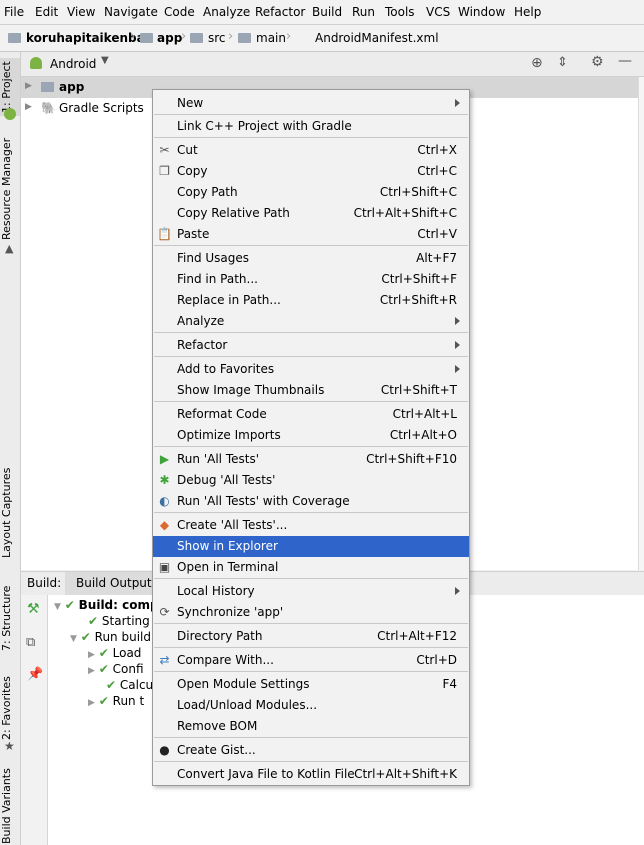 The width and height of the screenshot is (644, 845). Describe the element at coordinates (311, 300) in the screenshot. I see `menu-item-replace-in-path: Replace in Path... Ctrl+Shift+R` at that location.